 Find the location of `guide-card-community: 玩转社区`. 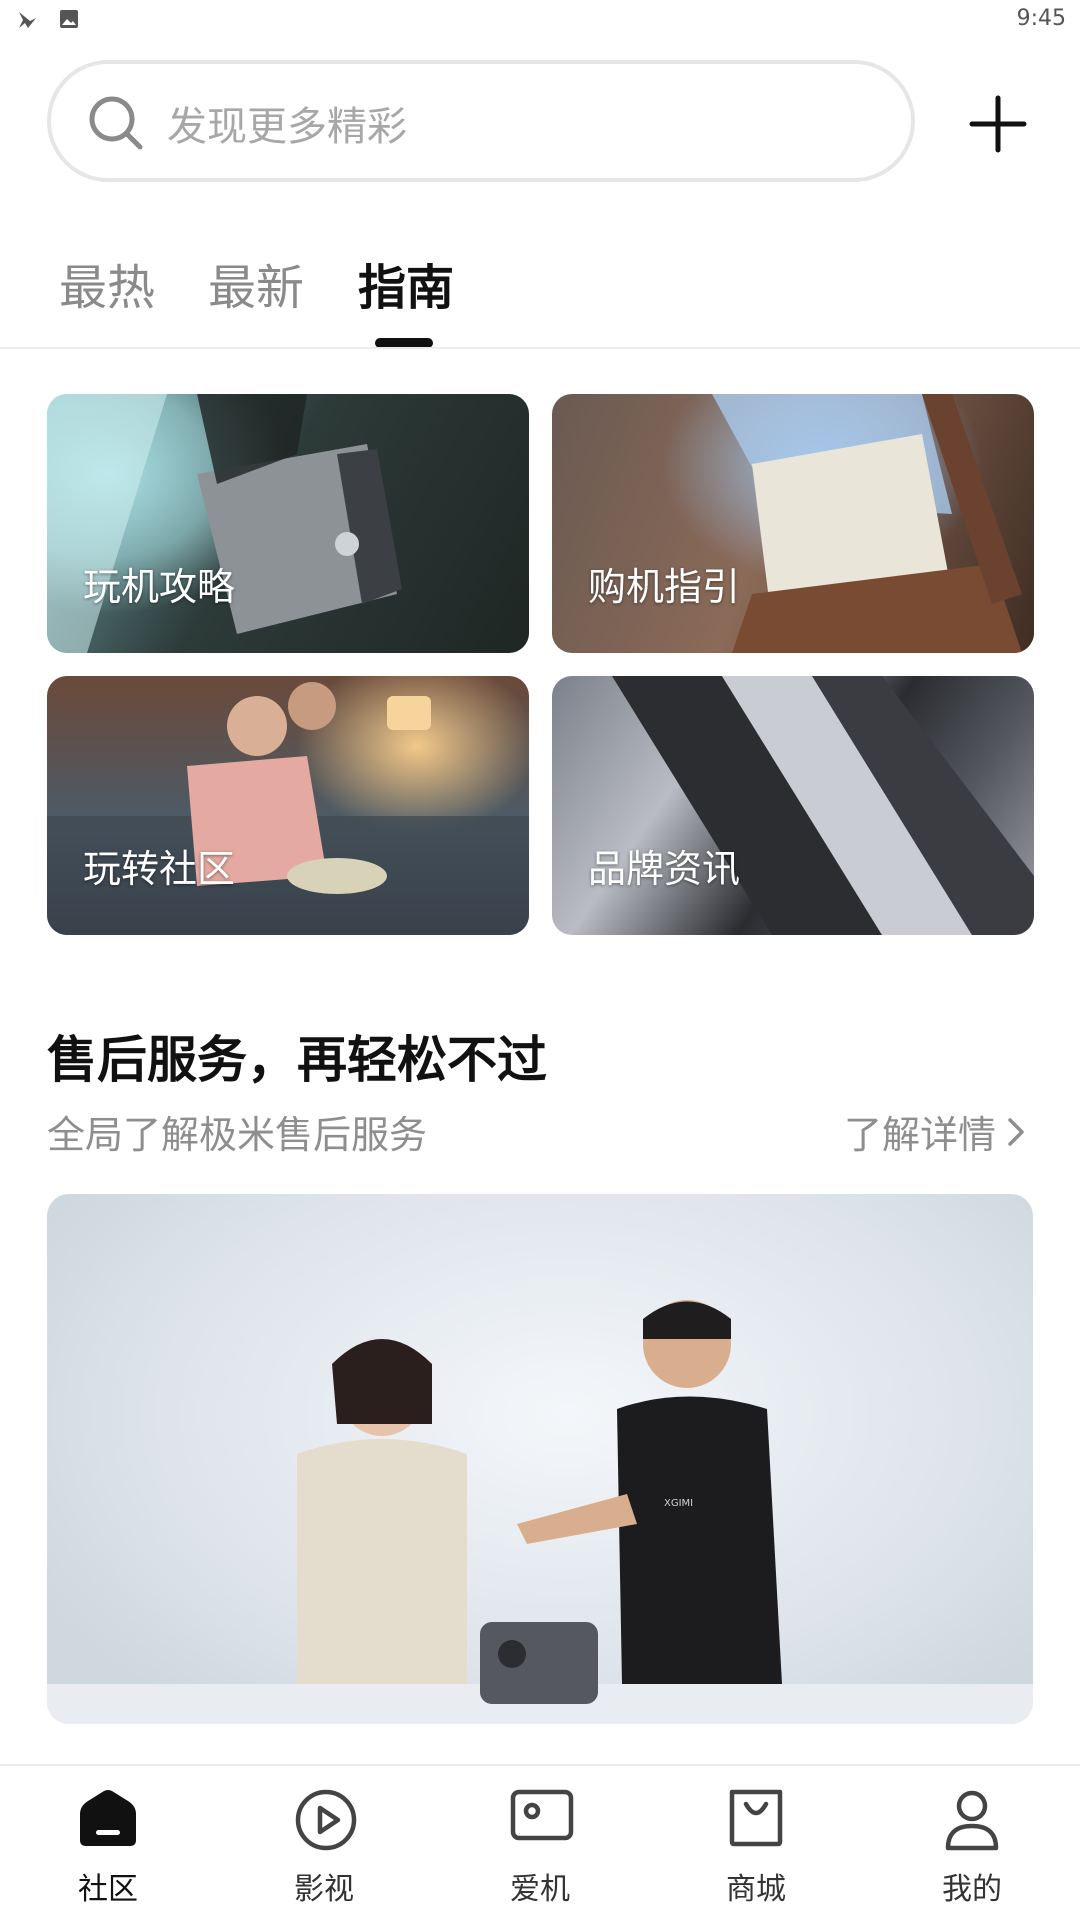

guide-card-community: 玩转社区 is located at coordinates (288, 805).